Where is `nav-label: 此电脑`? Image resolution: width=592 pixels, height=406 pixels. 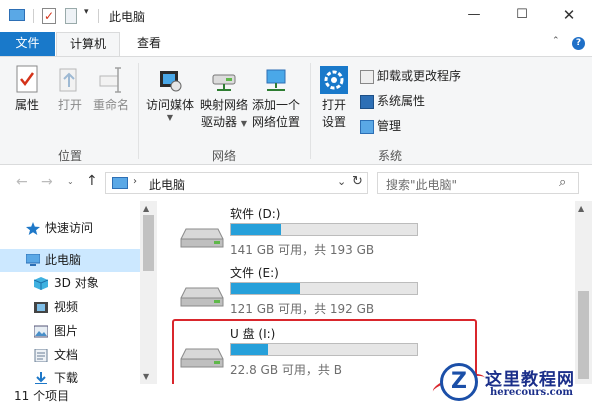
nav-label: 此电脑 is located at coordinates (63, 260).